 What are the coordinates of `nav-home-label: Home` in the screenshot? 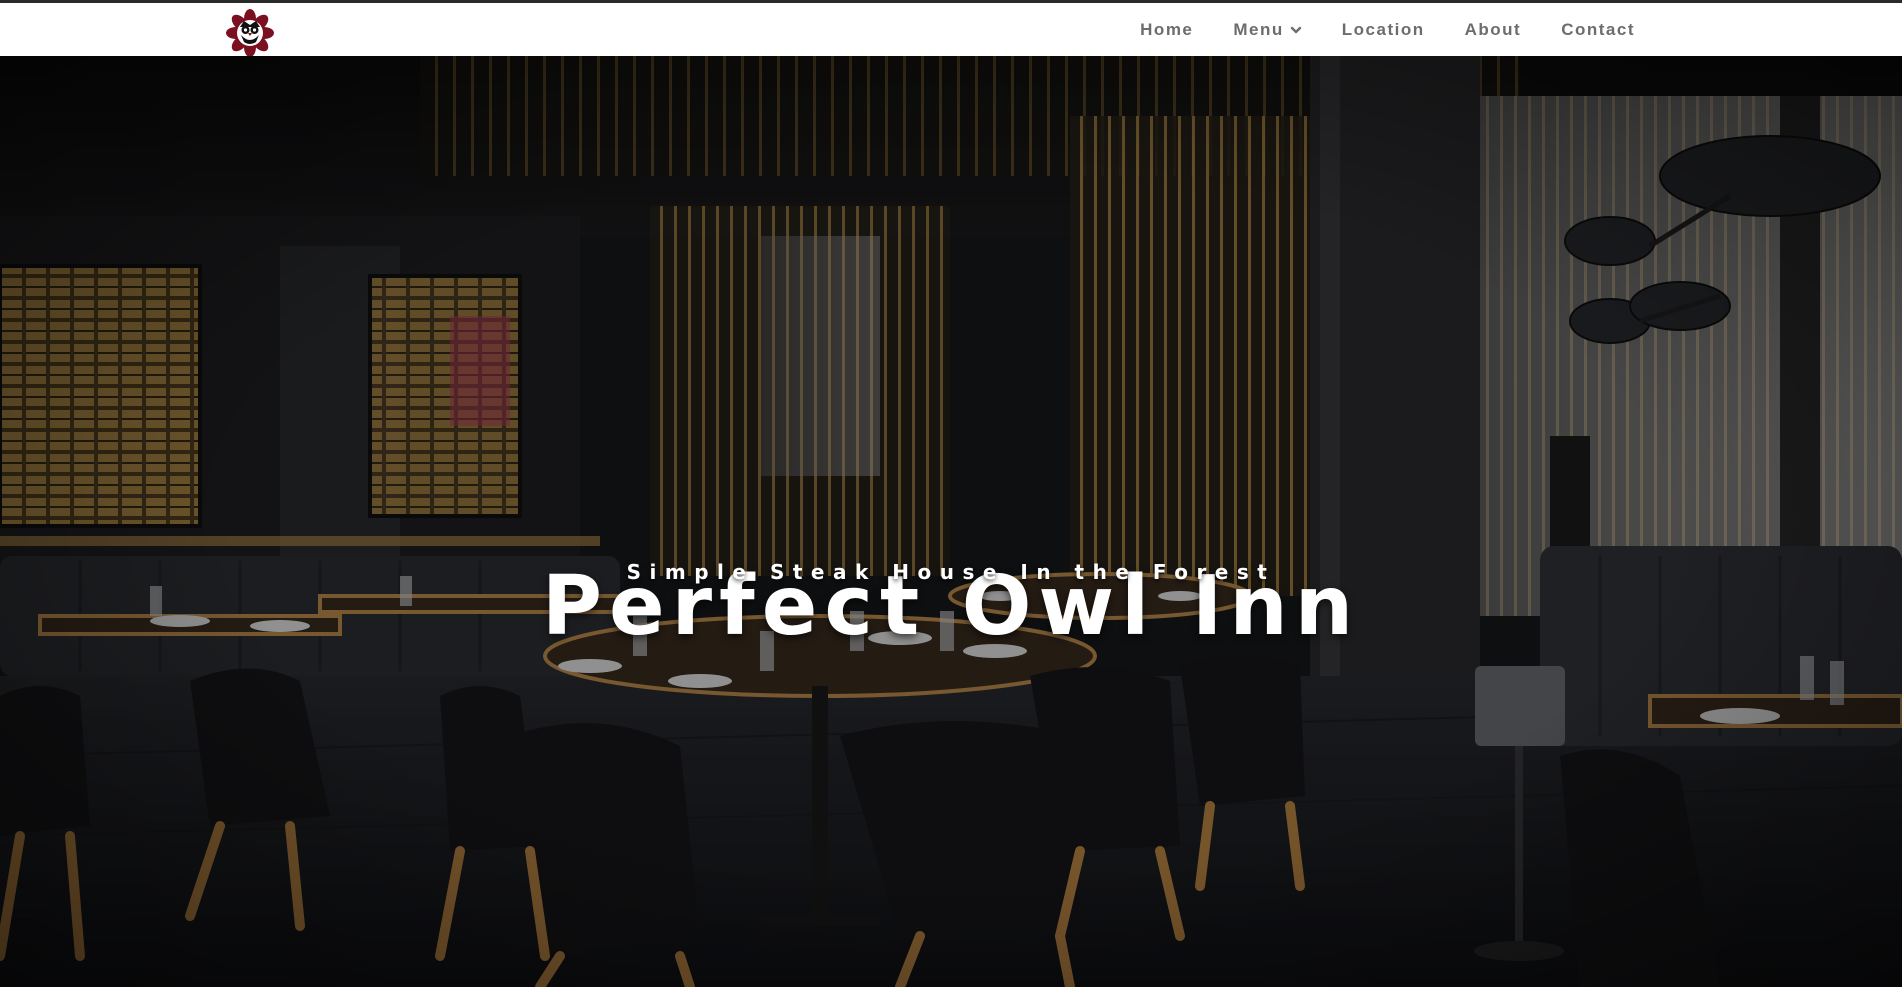 It's located at (1167, 29).